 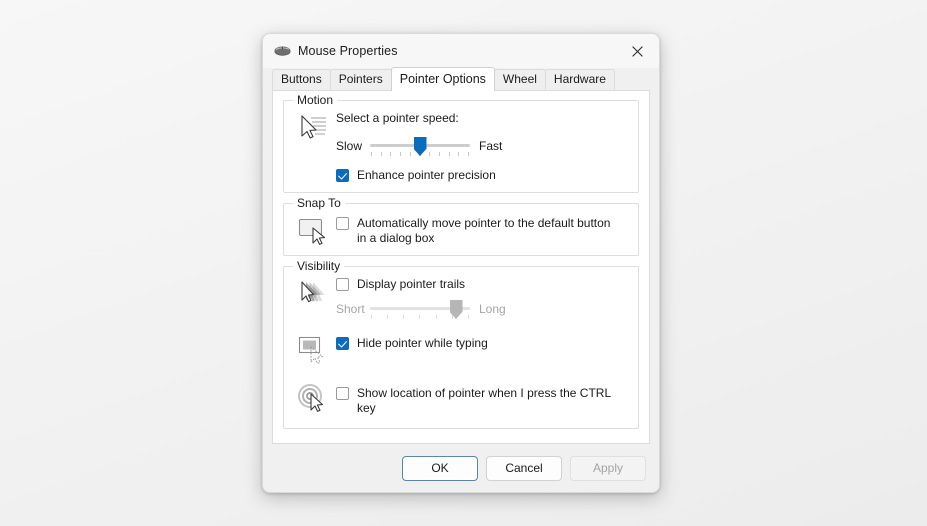 I want to click on enhance-precision-row: Enhance pointer precision, so click(x=483, y=175).